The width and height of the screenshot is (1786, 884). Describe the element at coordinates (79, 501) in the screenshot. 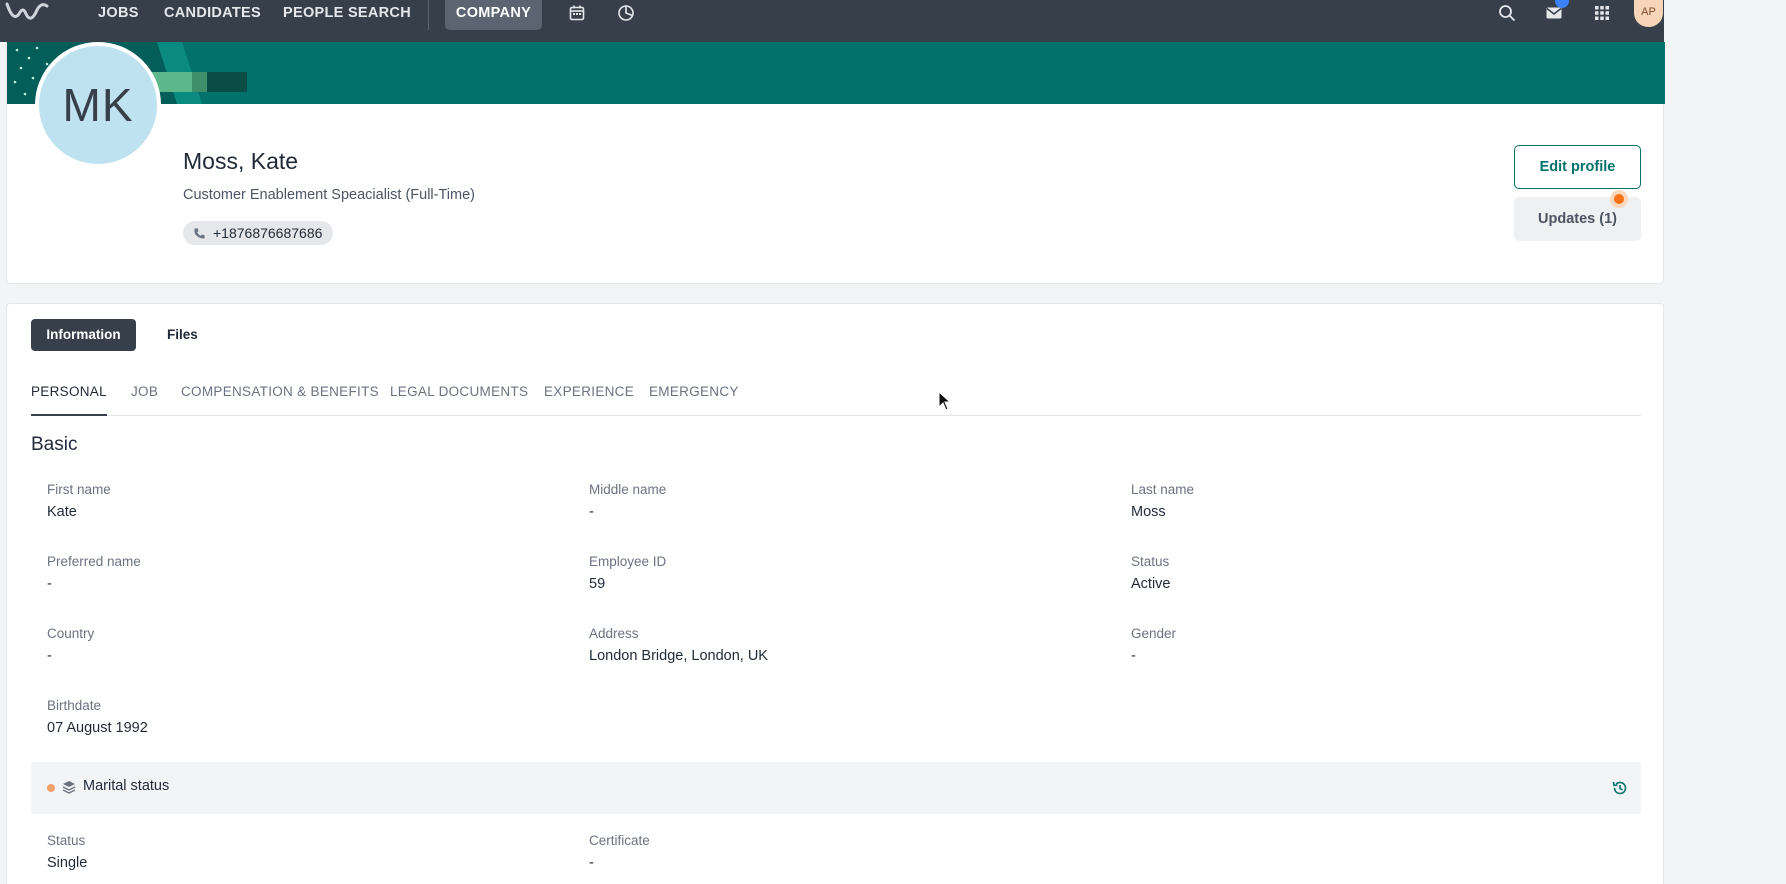

I see `field-first-name: First name Kate` at that location.